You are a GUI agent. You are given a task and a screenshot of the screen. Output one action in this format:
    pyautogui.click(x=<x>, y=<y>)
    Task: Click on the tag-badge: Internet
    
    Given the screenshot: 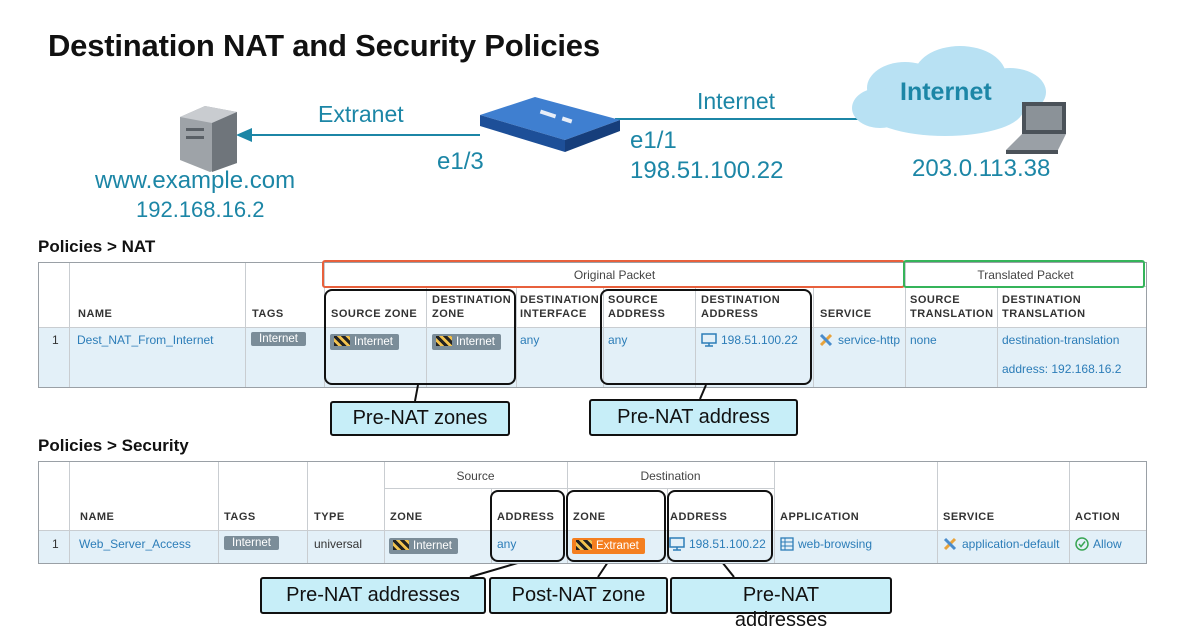 What is the action you would take?
    pyautogui.click(x=251, y=543)
    